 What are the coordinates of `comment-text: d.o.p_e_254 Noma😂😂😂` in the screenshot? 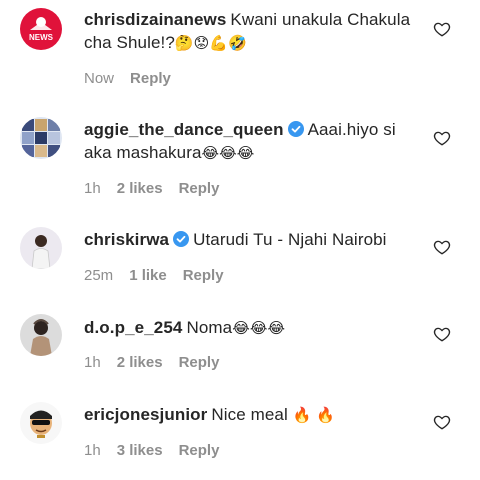 It's located at (252, 328).